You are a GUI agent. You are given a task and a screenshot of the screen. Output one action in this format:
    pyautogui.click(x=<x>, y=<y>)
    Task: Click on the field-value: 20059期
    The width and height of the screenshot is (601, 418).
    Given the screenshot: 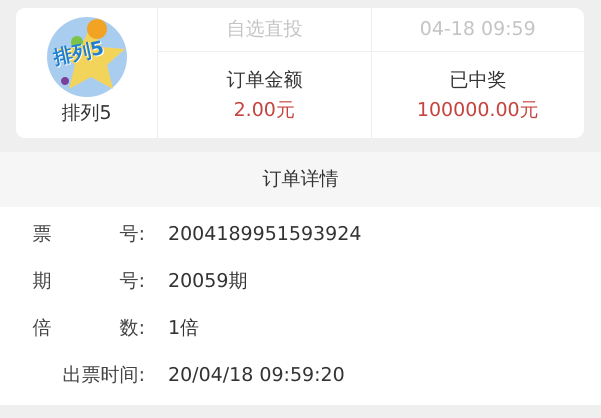 What is the action you would take?
    pyautogui.click(x=208, y=281)
    